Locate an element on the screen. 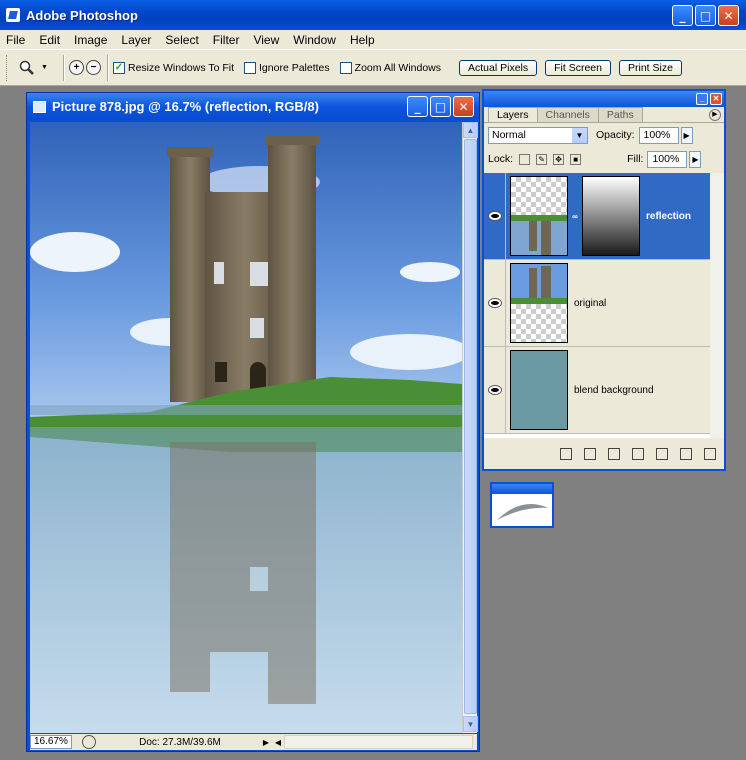 This screenshot has width=746, height=760. scroll-left-icon: ◀ is located at coordinates (278, 742).